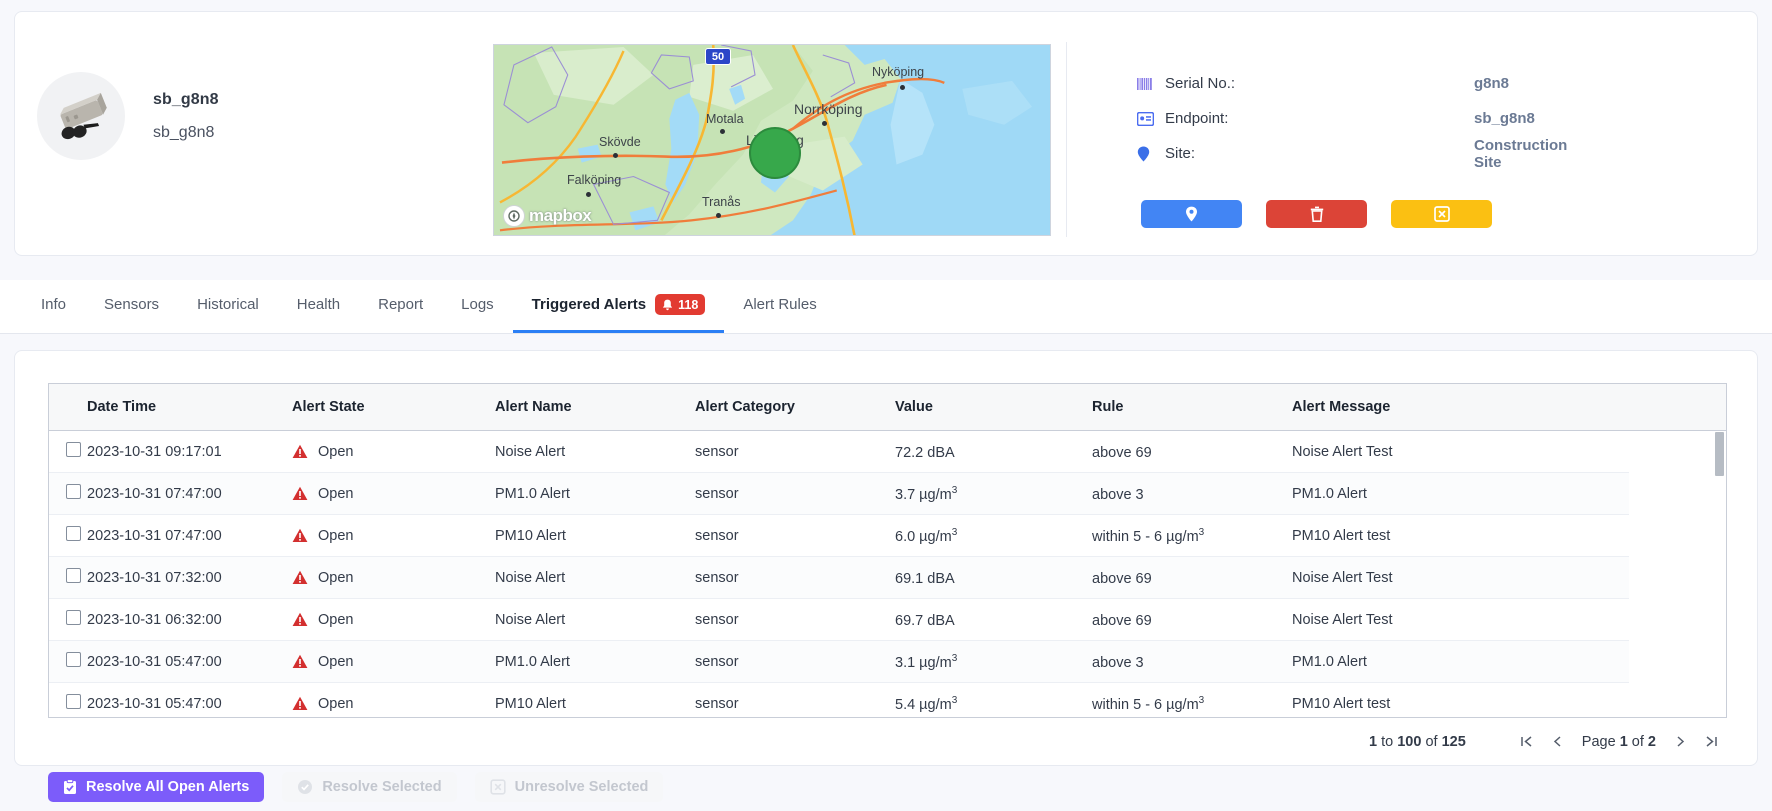 This screenshot has width=1772, height=811. What do you see at coordinates (1191, 214) in the screenshot?
I see `locate-device-button` at bounding box center [1191, 214].